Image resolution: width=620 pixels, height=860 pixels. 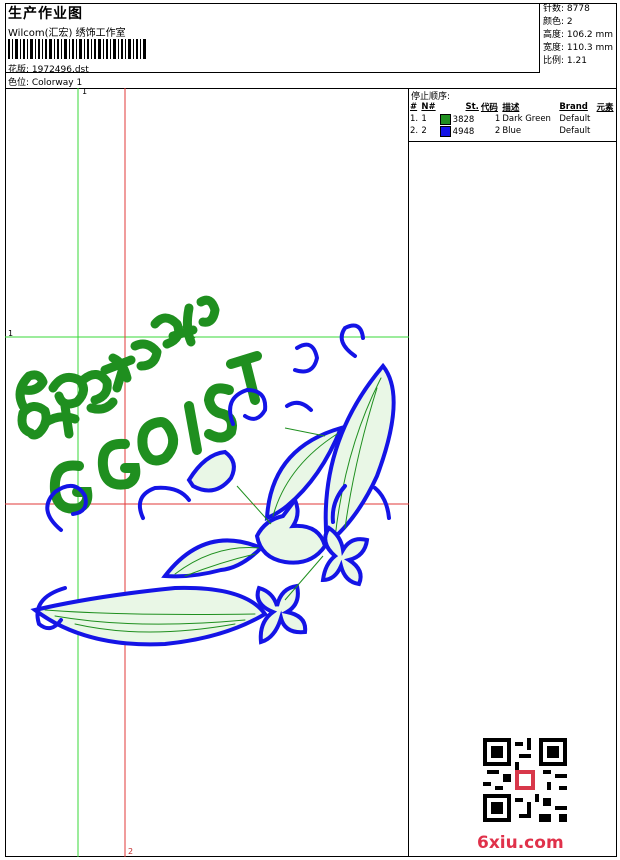 What do you see at coordinates (565, 61) in the screenshot?
I see `scale-ratio: 比例: 1.21` at bounding box center [565, 61].